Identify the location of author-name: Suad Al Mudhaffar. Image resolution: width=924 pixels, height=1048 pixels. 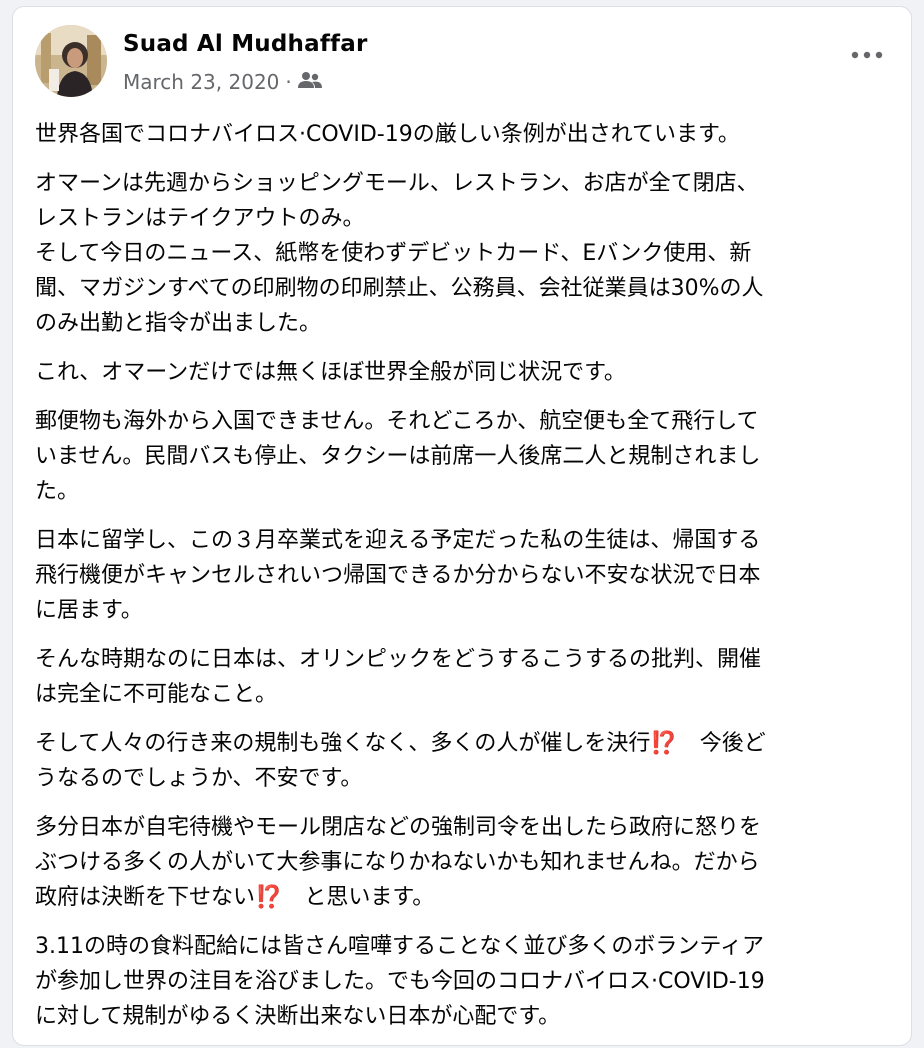
(245, 44).